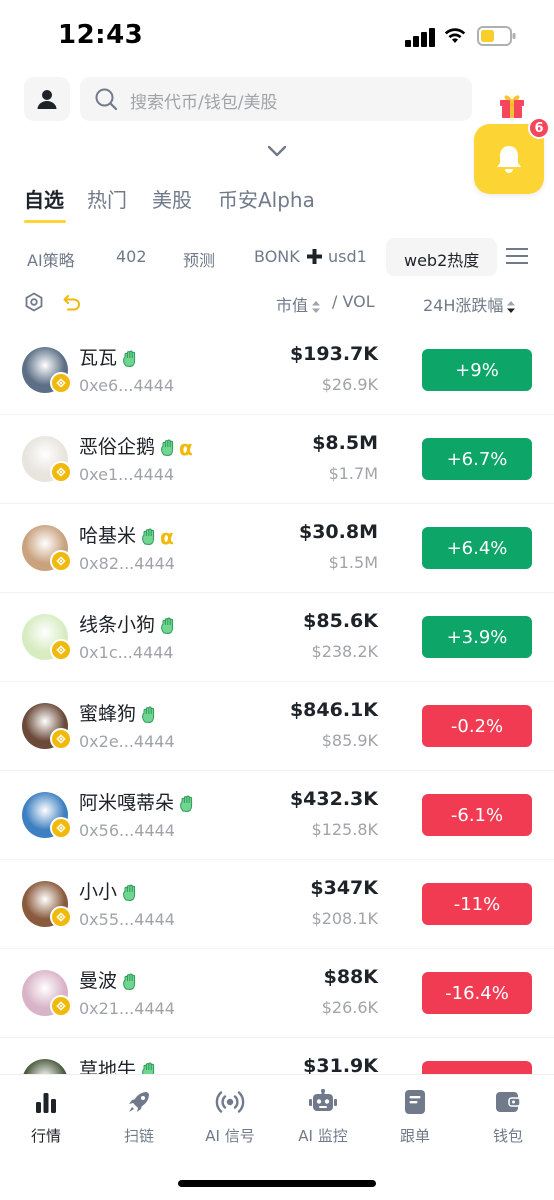  Describe the element at coordinates (277, 1183) in the screenshot. I see `home-indicator` at that location.